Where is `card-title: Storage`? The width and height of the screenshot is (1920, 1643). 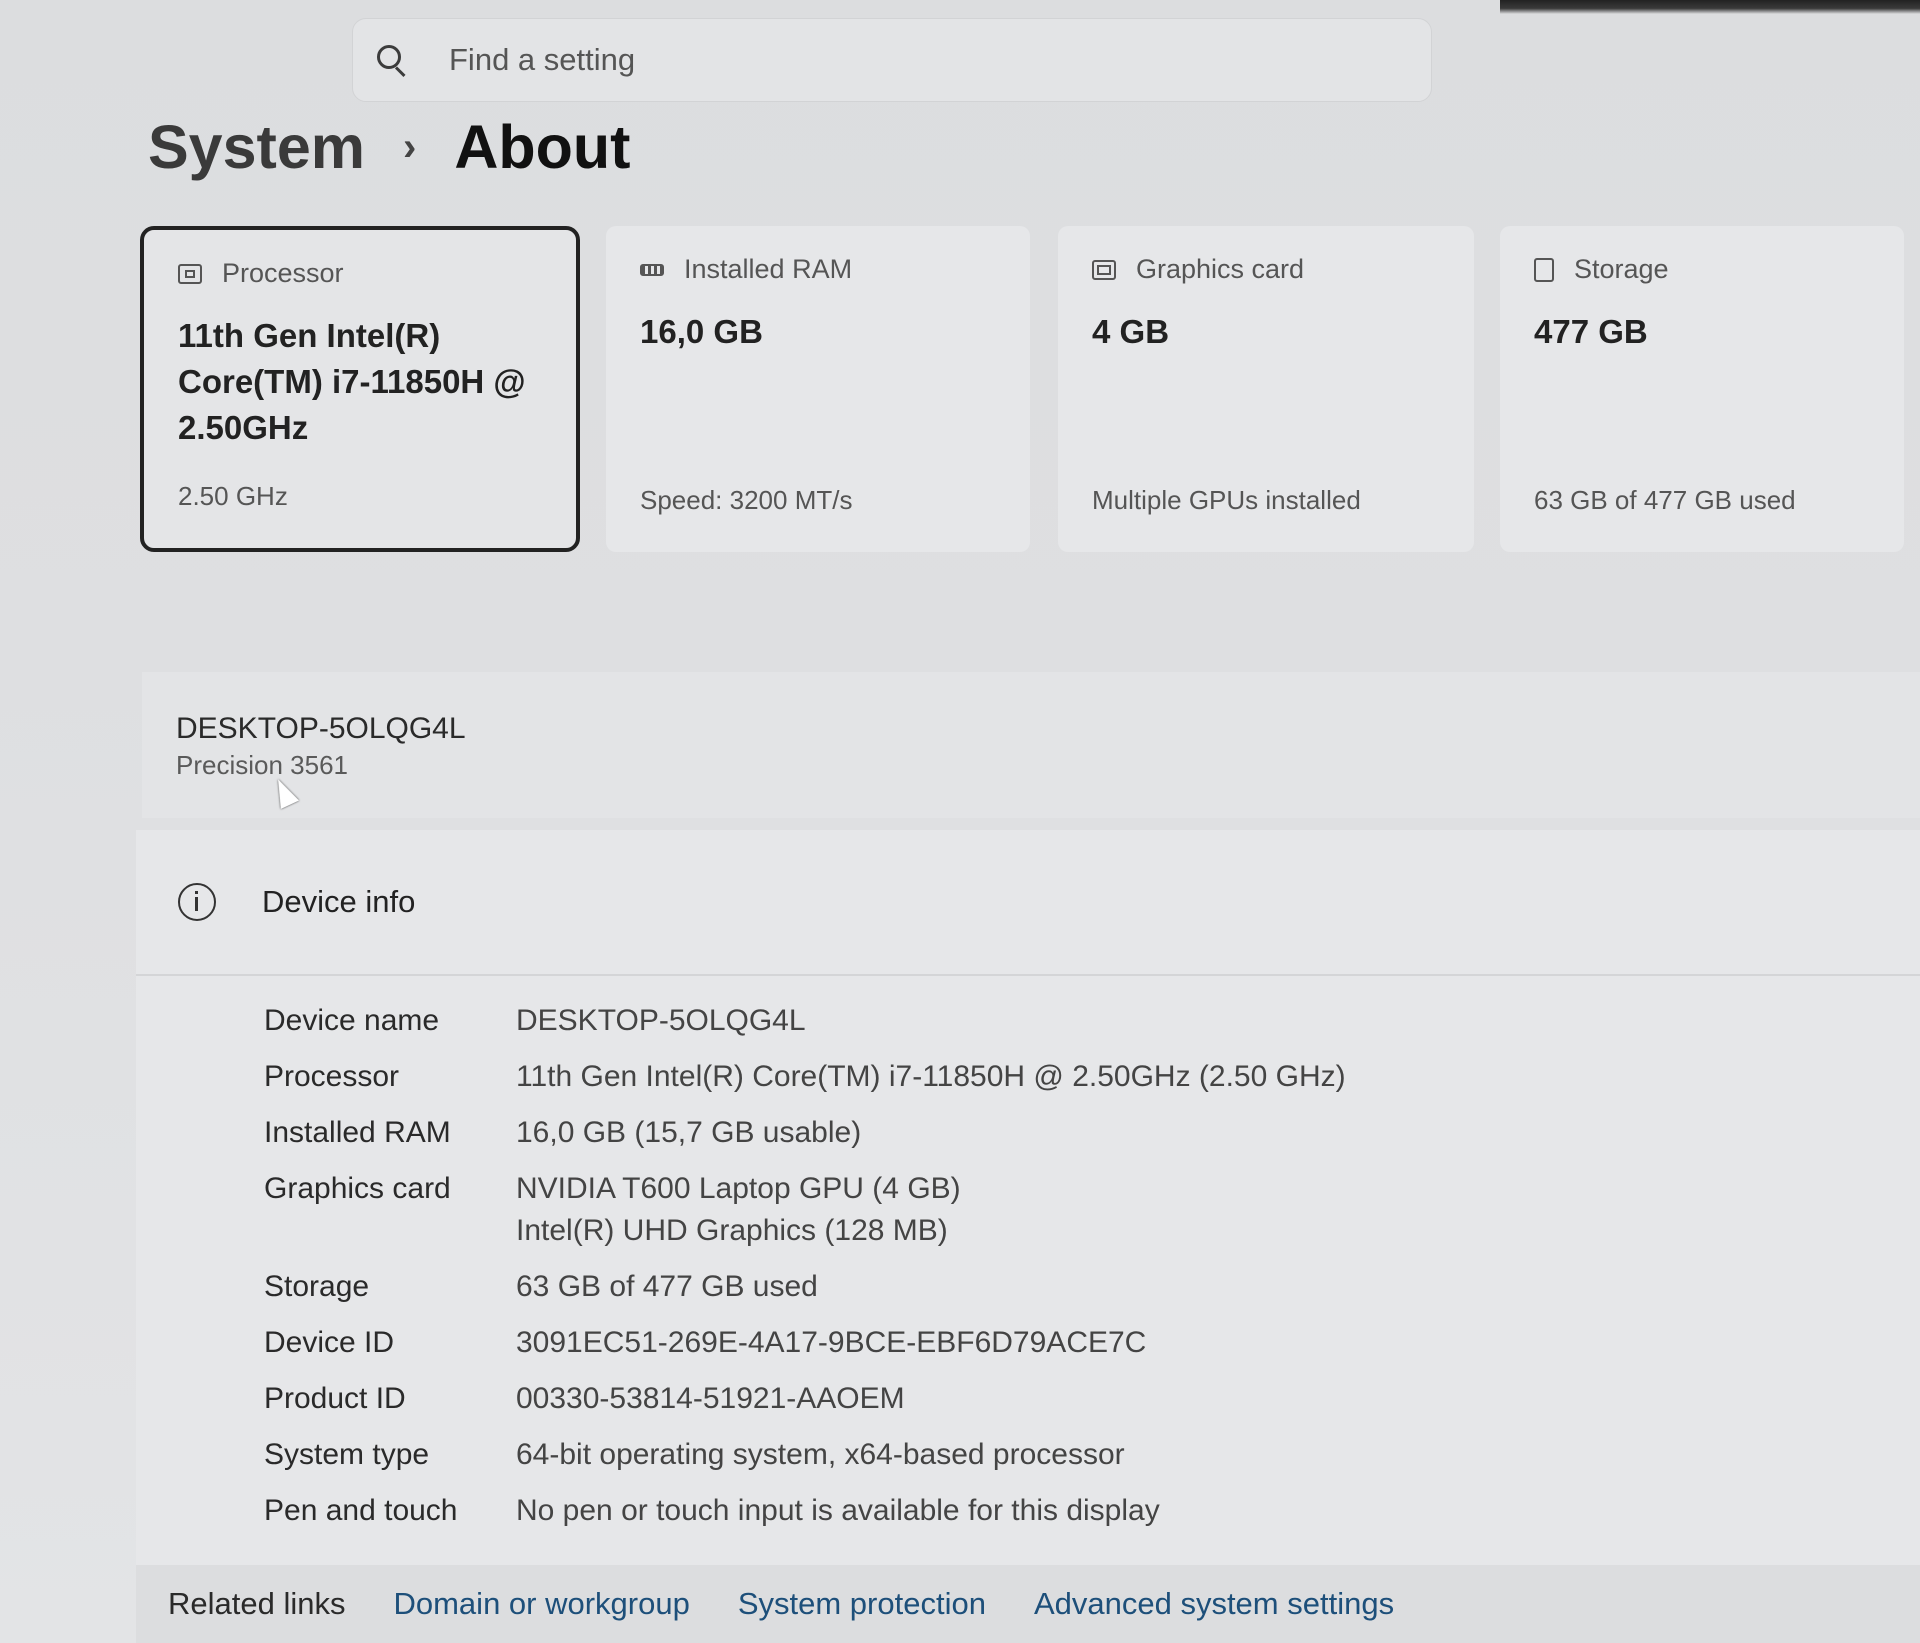
card-title: Storage is located at coordinates (1621, 269).